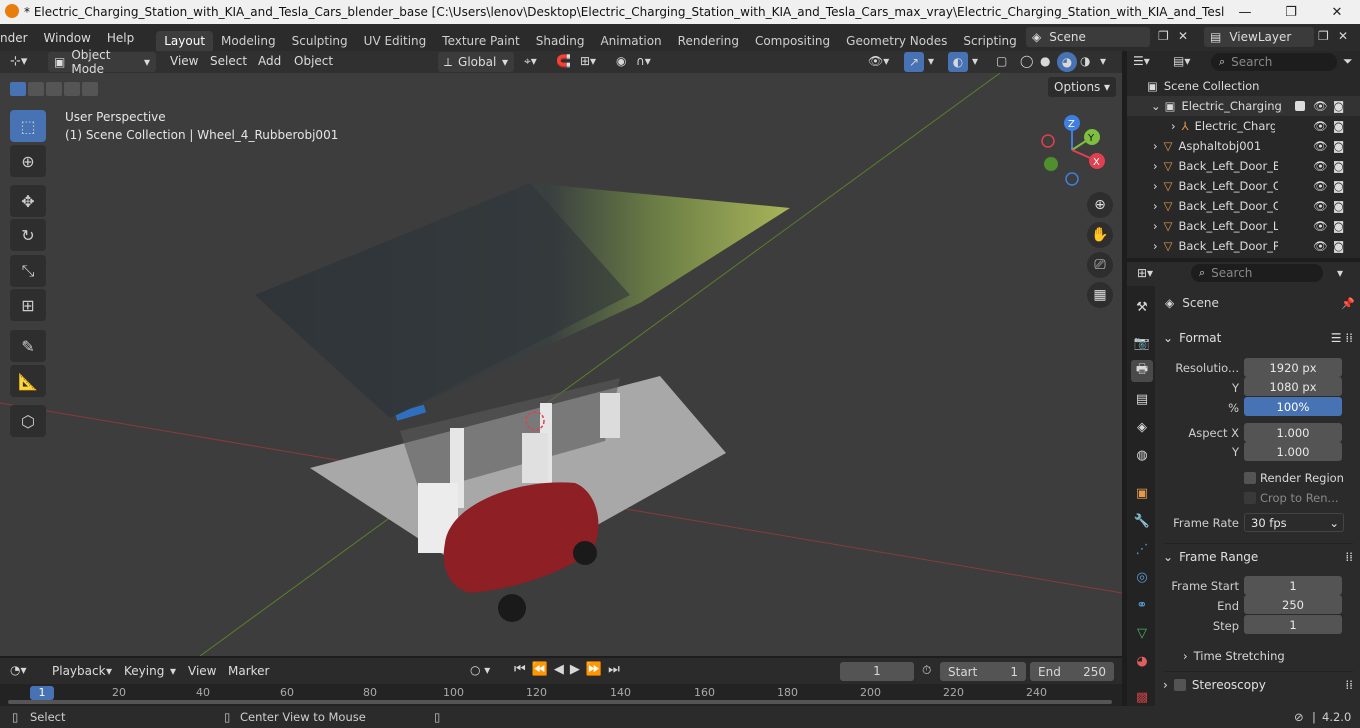 The height and width of the screenshot is (728, 1360). I want to click on pan-button: ✋, so click(1100, 235).